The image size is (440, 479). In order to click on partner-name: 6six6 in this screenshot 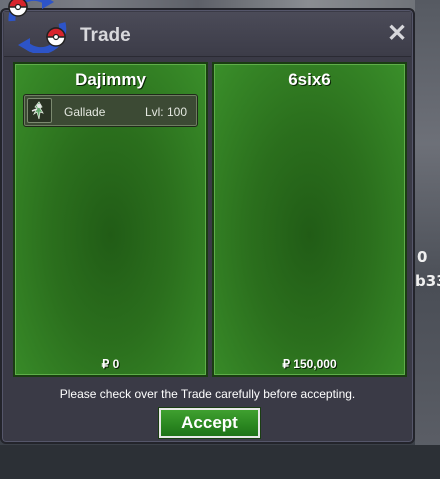, I will do `click(309, 79)`.